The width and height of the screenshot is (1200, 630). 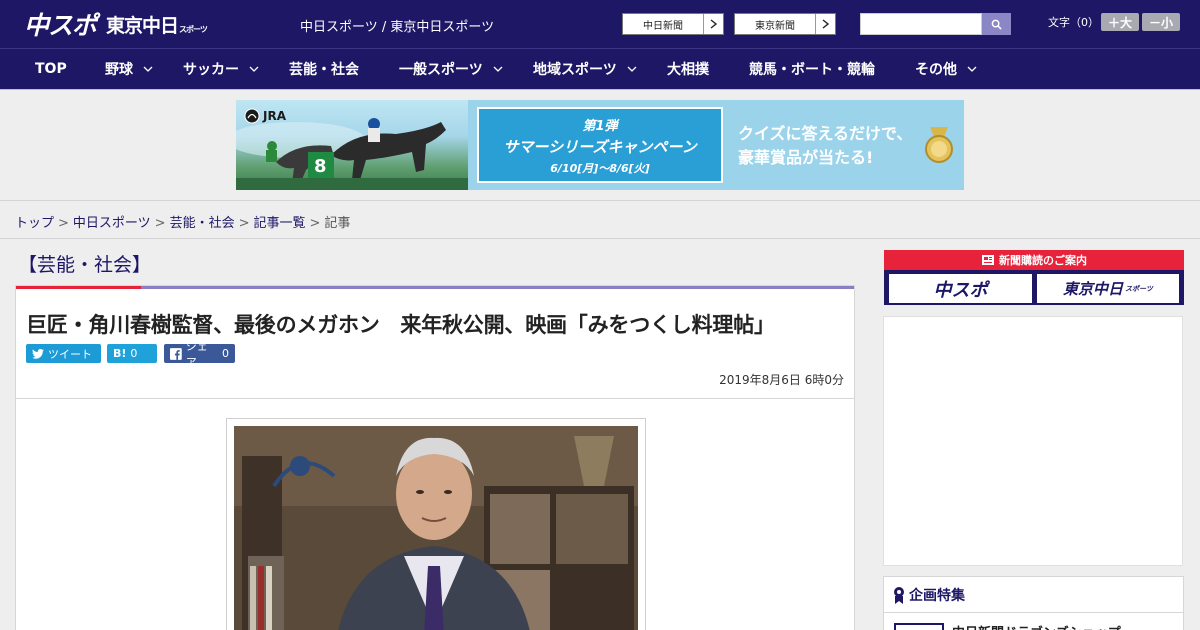 What do you see at coordinates (600, 126) in the screenshot?
I see `campaign-series-number: 第1弾` at bounding box center [600, 126].